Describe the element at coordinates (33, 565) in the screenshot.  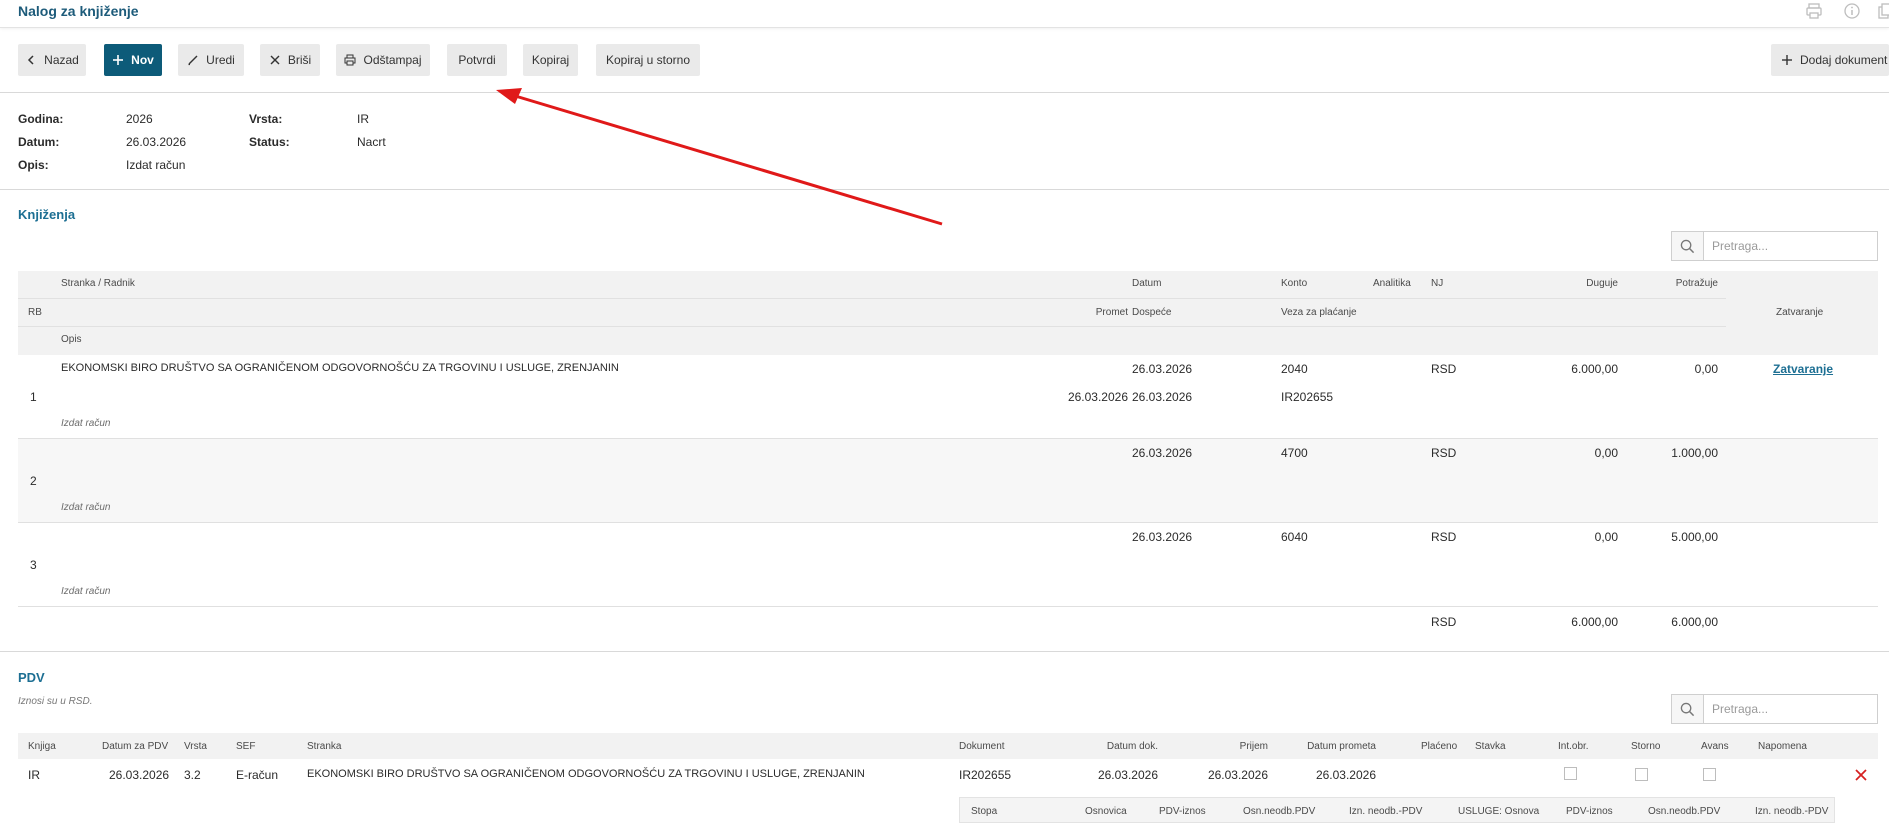
I see `row-number: 3` at that location.